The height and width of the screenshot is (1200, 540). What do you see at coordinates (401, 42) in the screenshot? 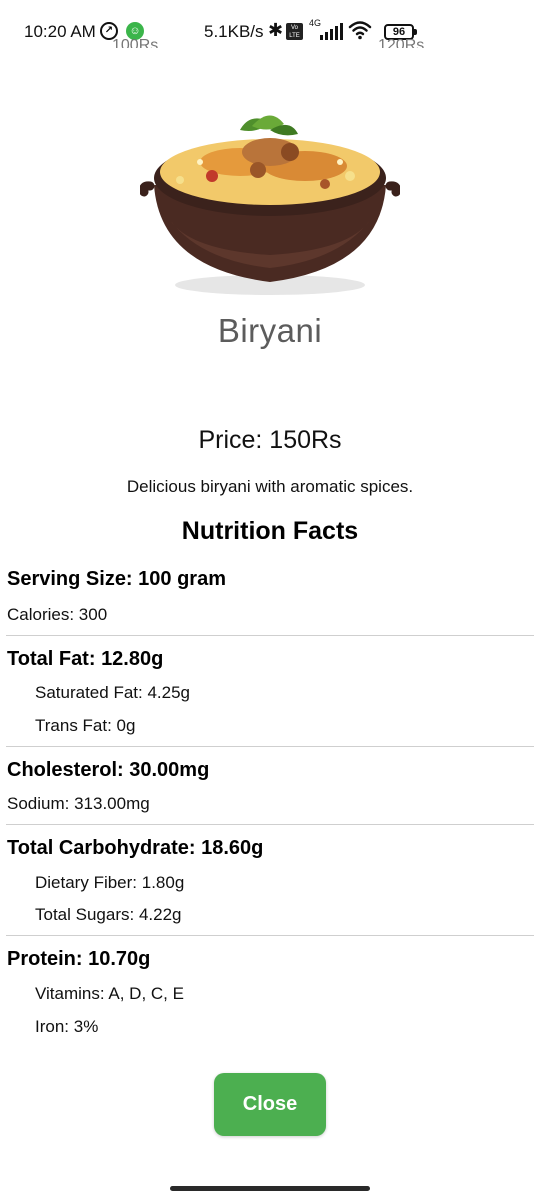
I see `ghost-text-right: 120Rs` at bounding box center [401, 42].